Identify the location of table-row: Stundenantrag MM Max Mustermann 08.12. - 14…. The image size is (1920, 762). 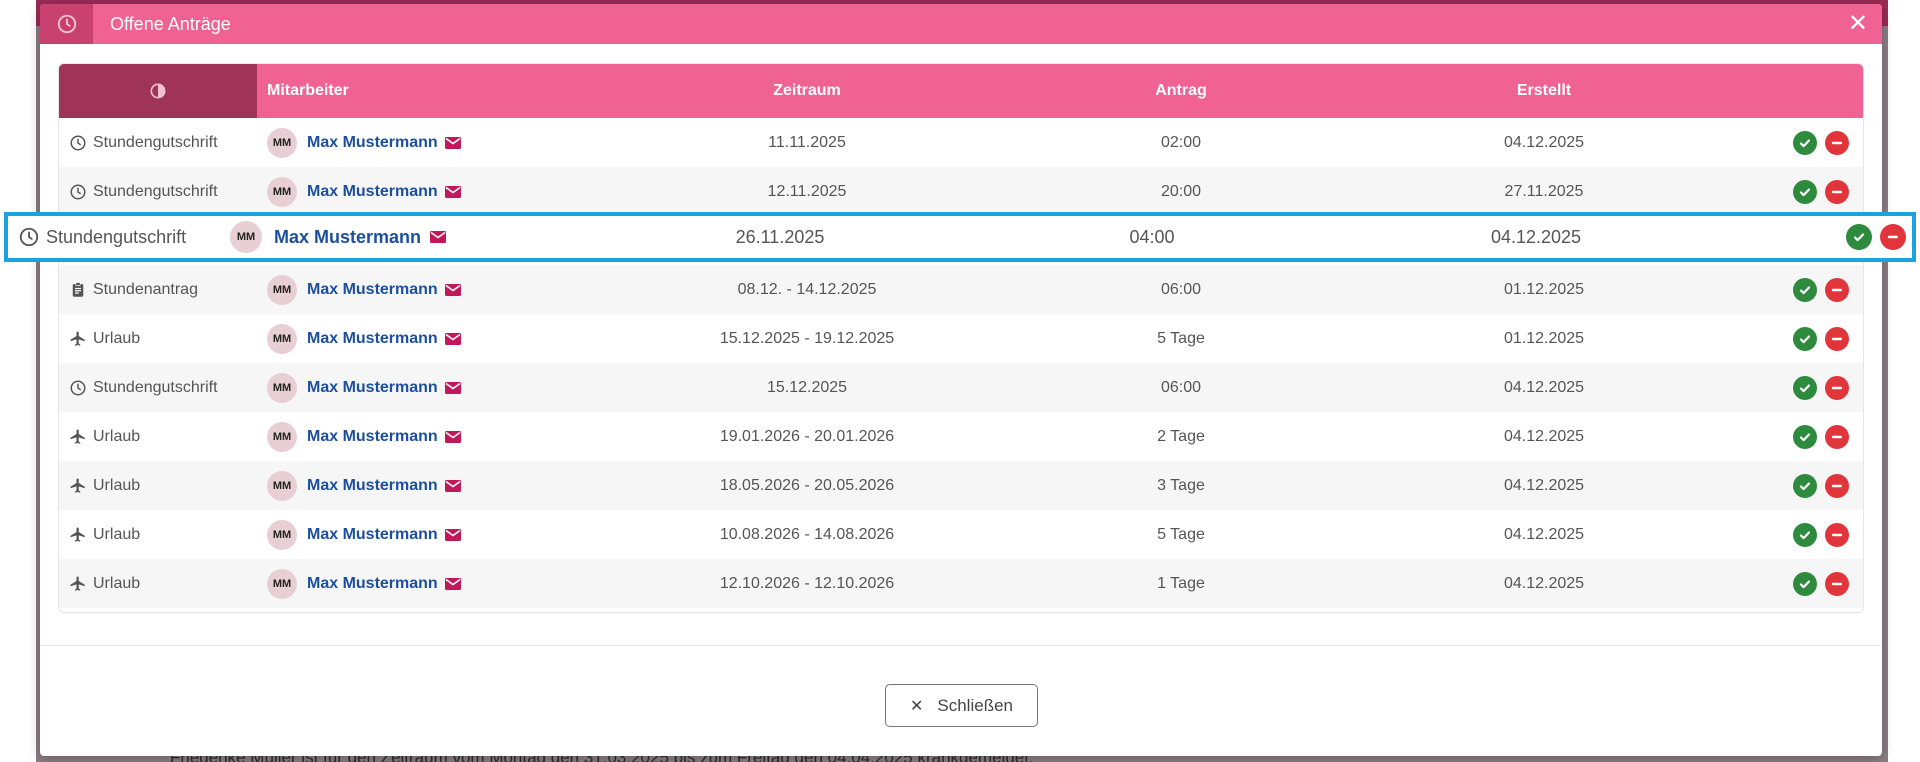
(961, 289).